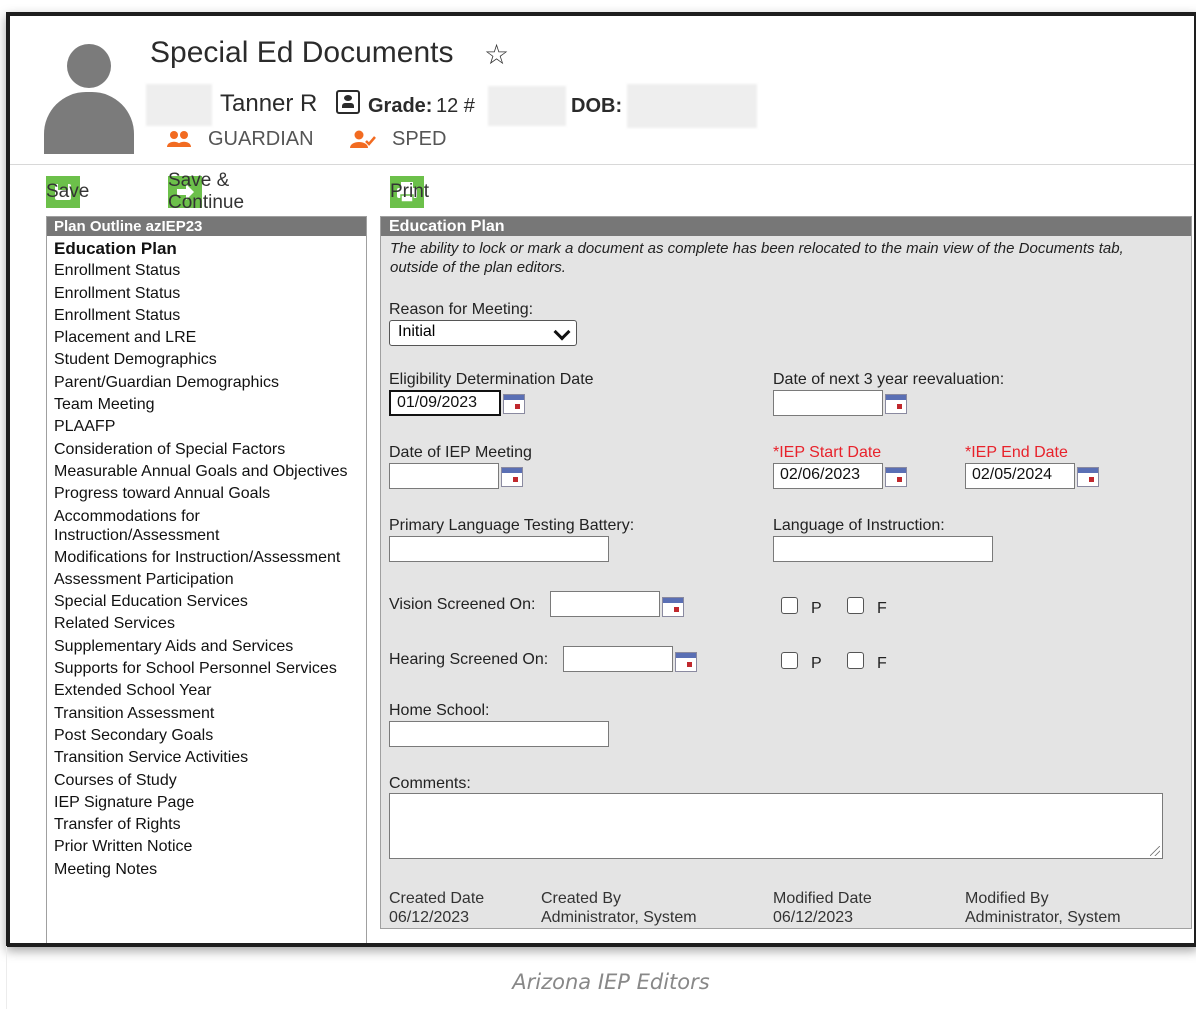 Image resolution: width=1196 pixels, height=1009 pixels. What do you see at coordinates (206, 870) in the screenshot?
I see `outline-item: Meeting Notes` at bounding box center [206, 870].